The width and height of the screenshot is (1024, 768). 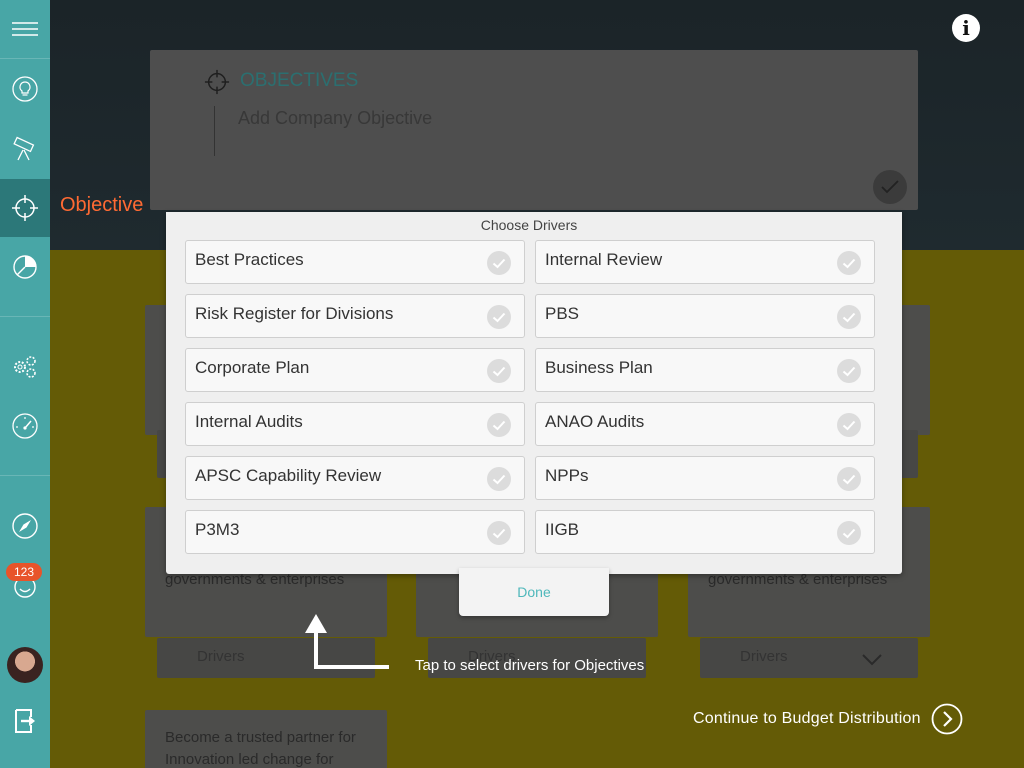 What do you see at coordinates (966, 28) in the screenshot?
I see `info-button: i` at bounding box center [966, 28].